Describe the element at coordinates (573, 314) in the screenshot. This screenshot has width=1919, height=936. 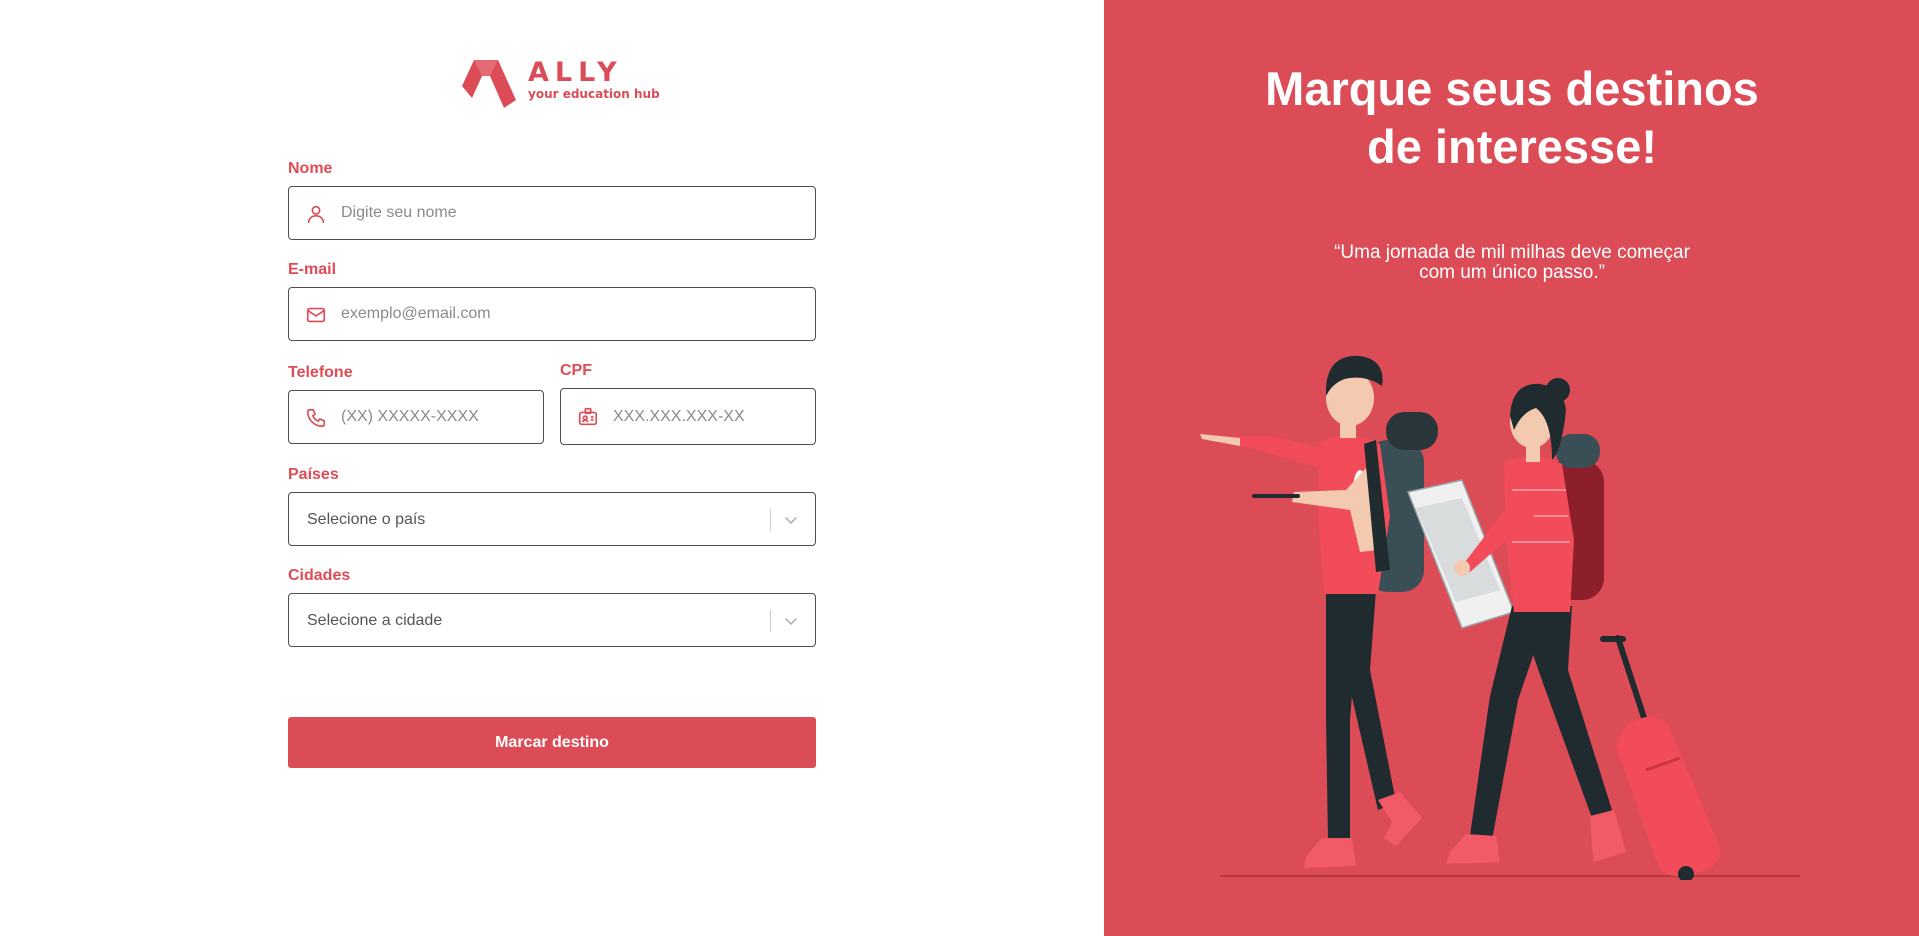
I see `email-input` at that location.